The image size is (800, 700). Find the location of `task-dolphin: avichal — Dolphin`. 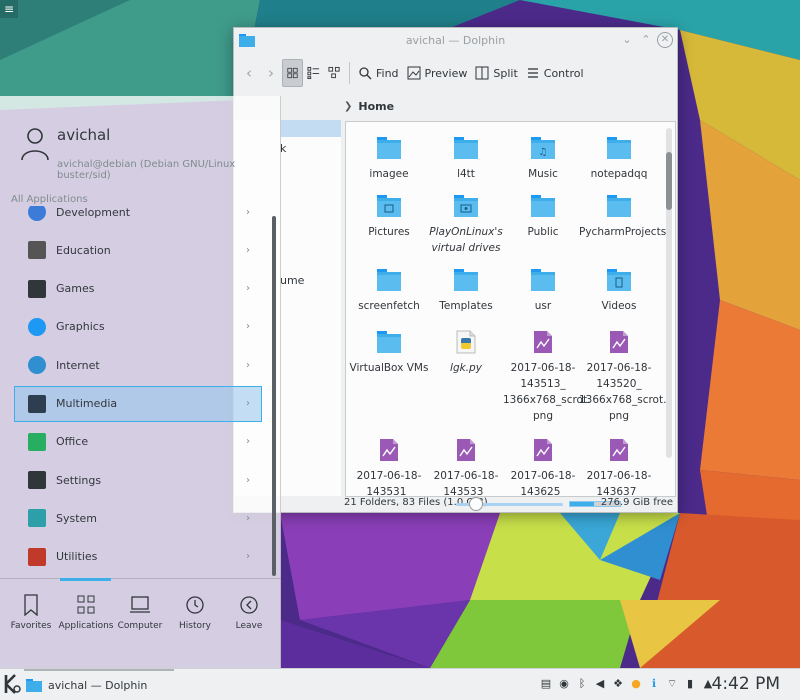

task-dolphin: avichal — Dolphin is located at coordinates (99, 685).